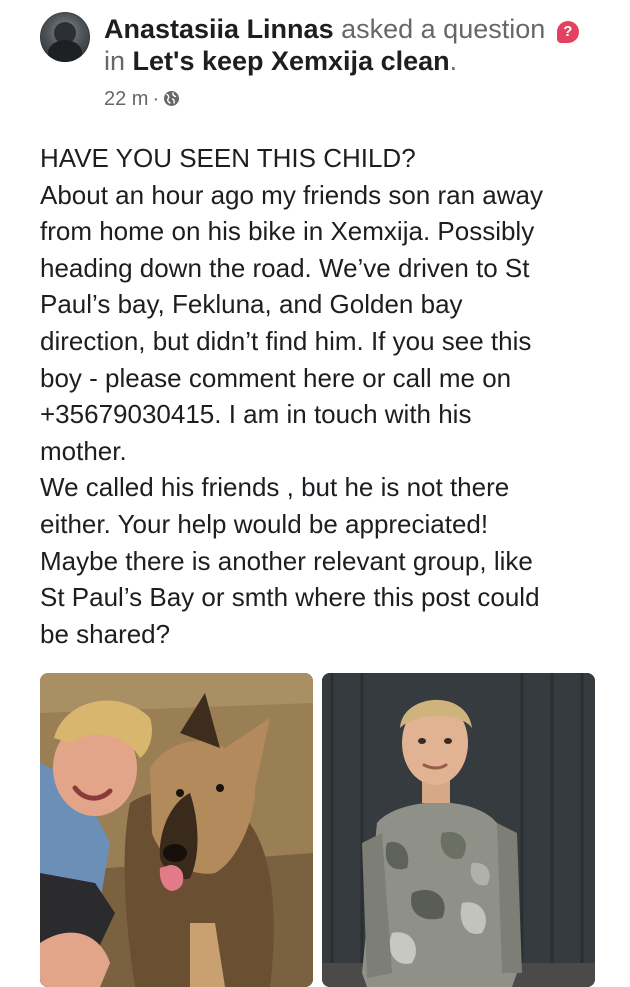  Describe the element at coordinates (264, 523) in the screenshot. I see `post-body-line: either. Your help would be appreciated!` at that location.